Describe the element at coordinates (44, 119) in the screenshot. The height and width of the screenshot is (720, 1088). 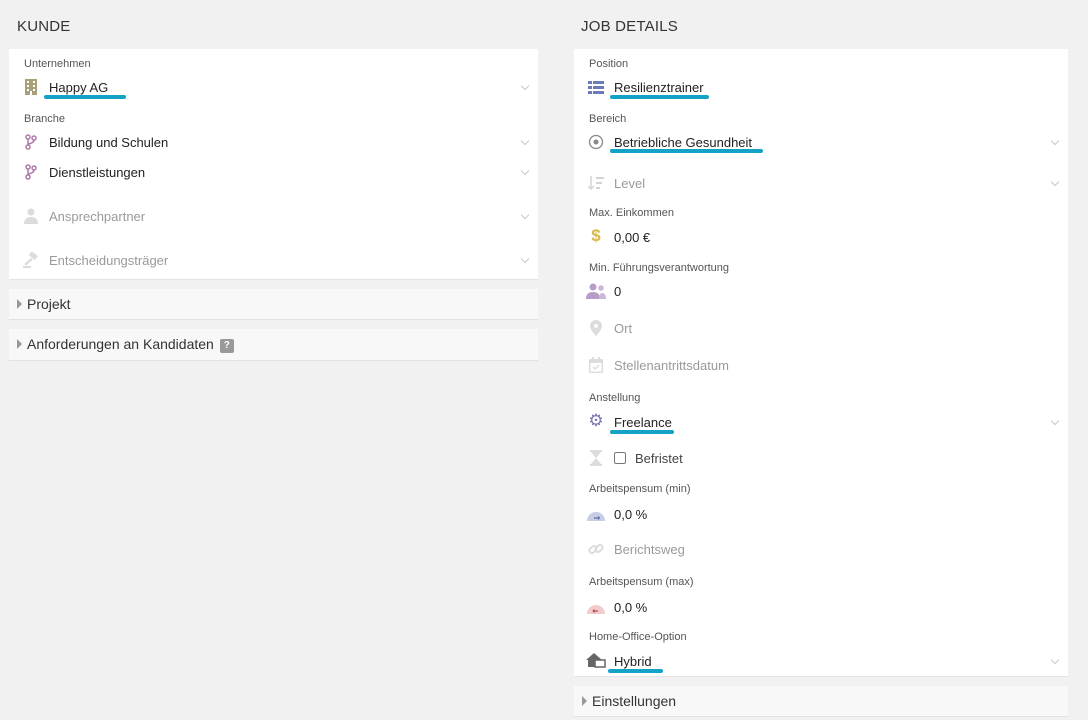
I see `branche-label: Branche` at that location.